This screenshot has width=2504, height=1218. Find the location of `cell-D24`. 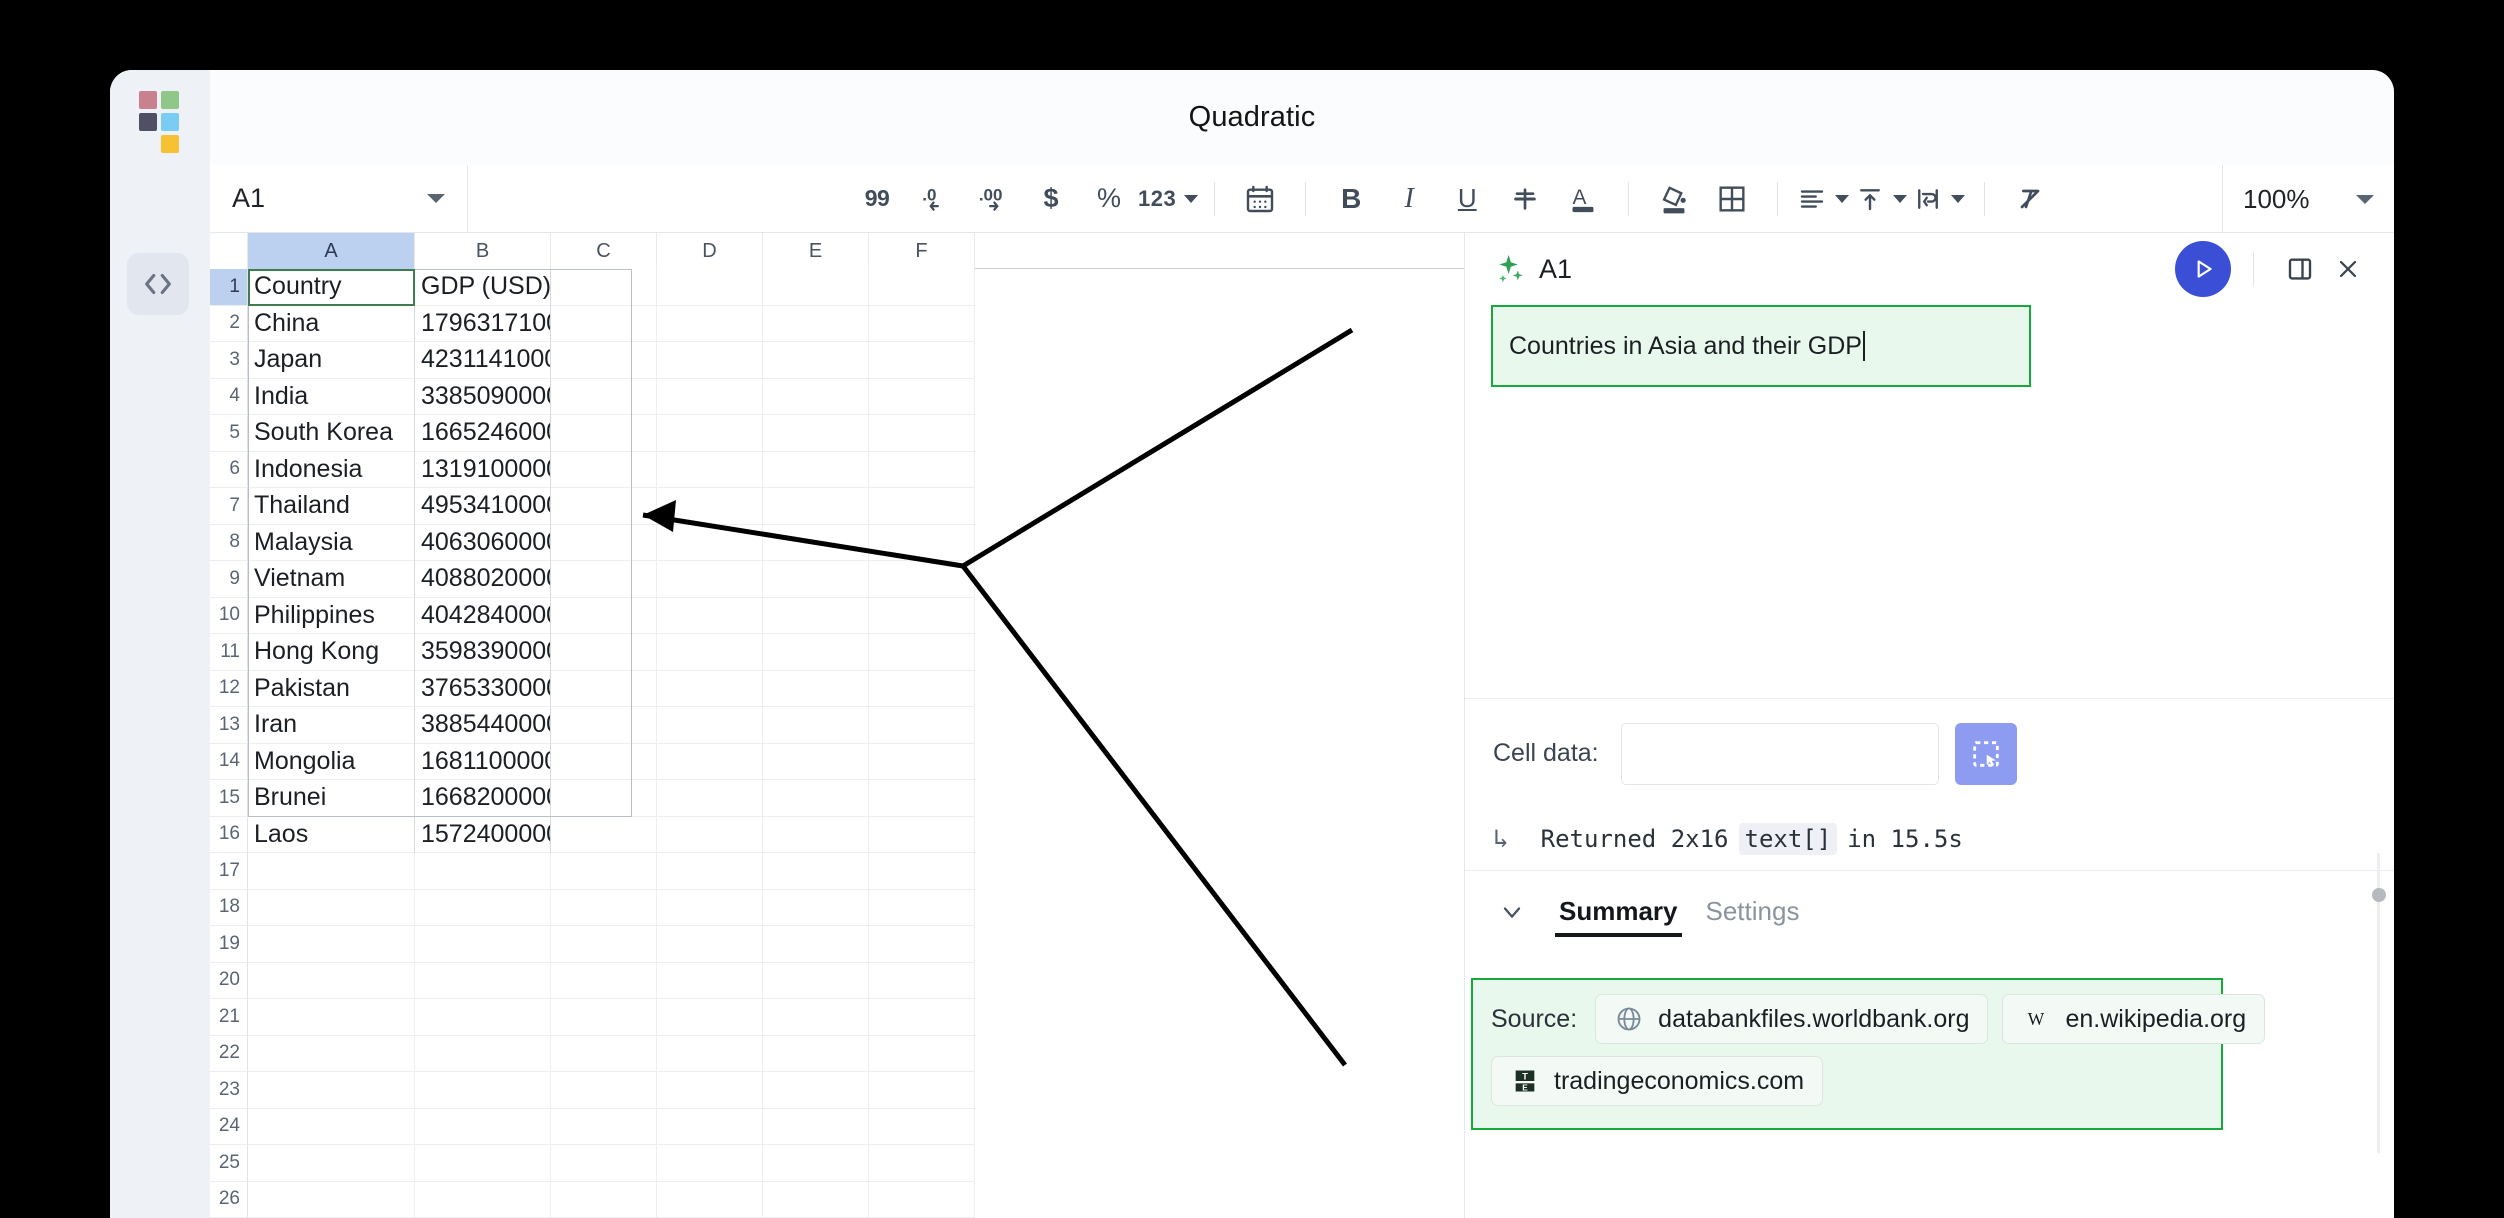

cell-D24 is located at coordinates (710, 1126).